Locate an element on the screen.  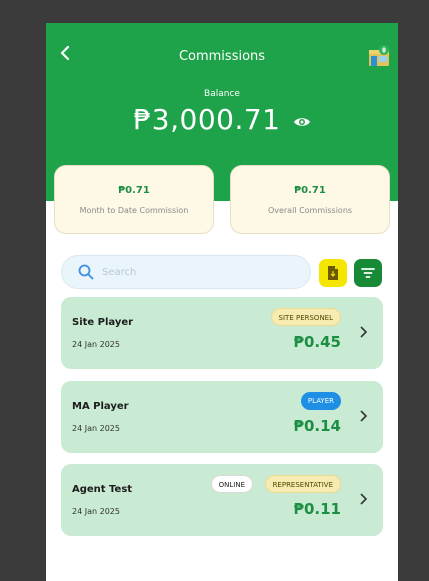
filter-icon is located at coordinates (368, 273).